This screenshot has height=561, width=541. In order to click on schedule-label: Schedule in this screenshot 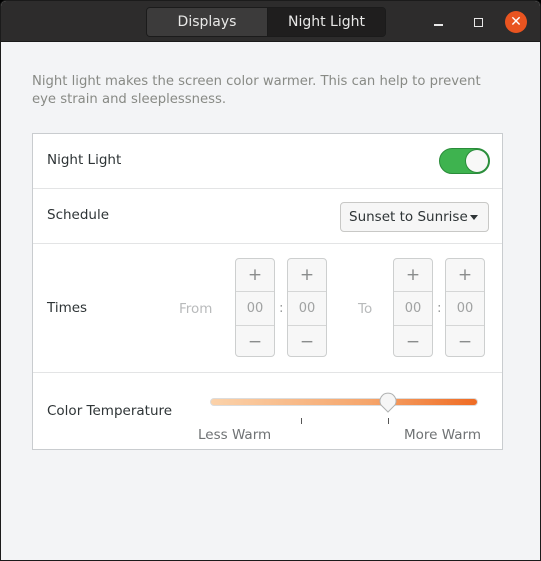, I will do `click(78, 215)`.